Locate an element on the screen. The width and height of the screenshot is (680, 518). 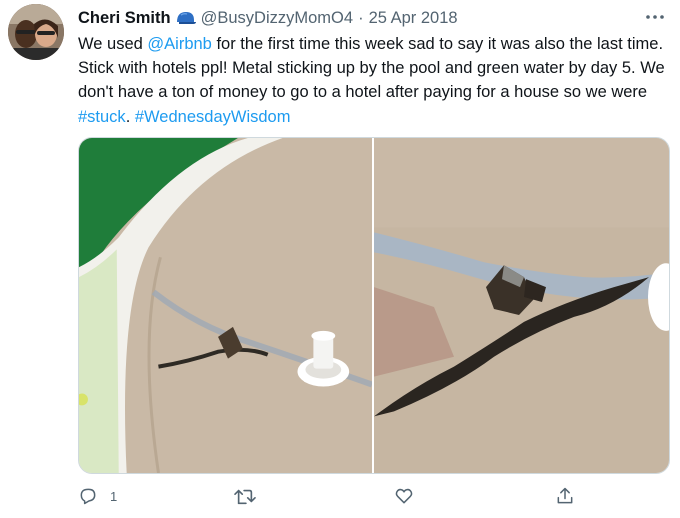
avatar is located at coordinates (36, 32).